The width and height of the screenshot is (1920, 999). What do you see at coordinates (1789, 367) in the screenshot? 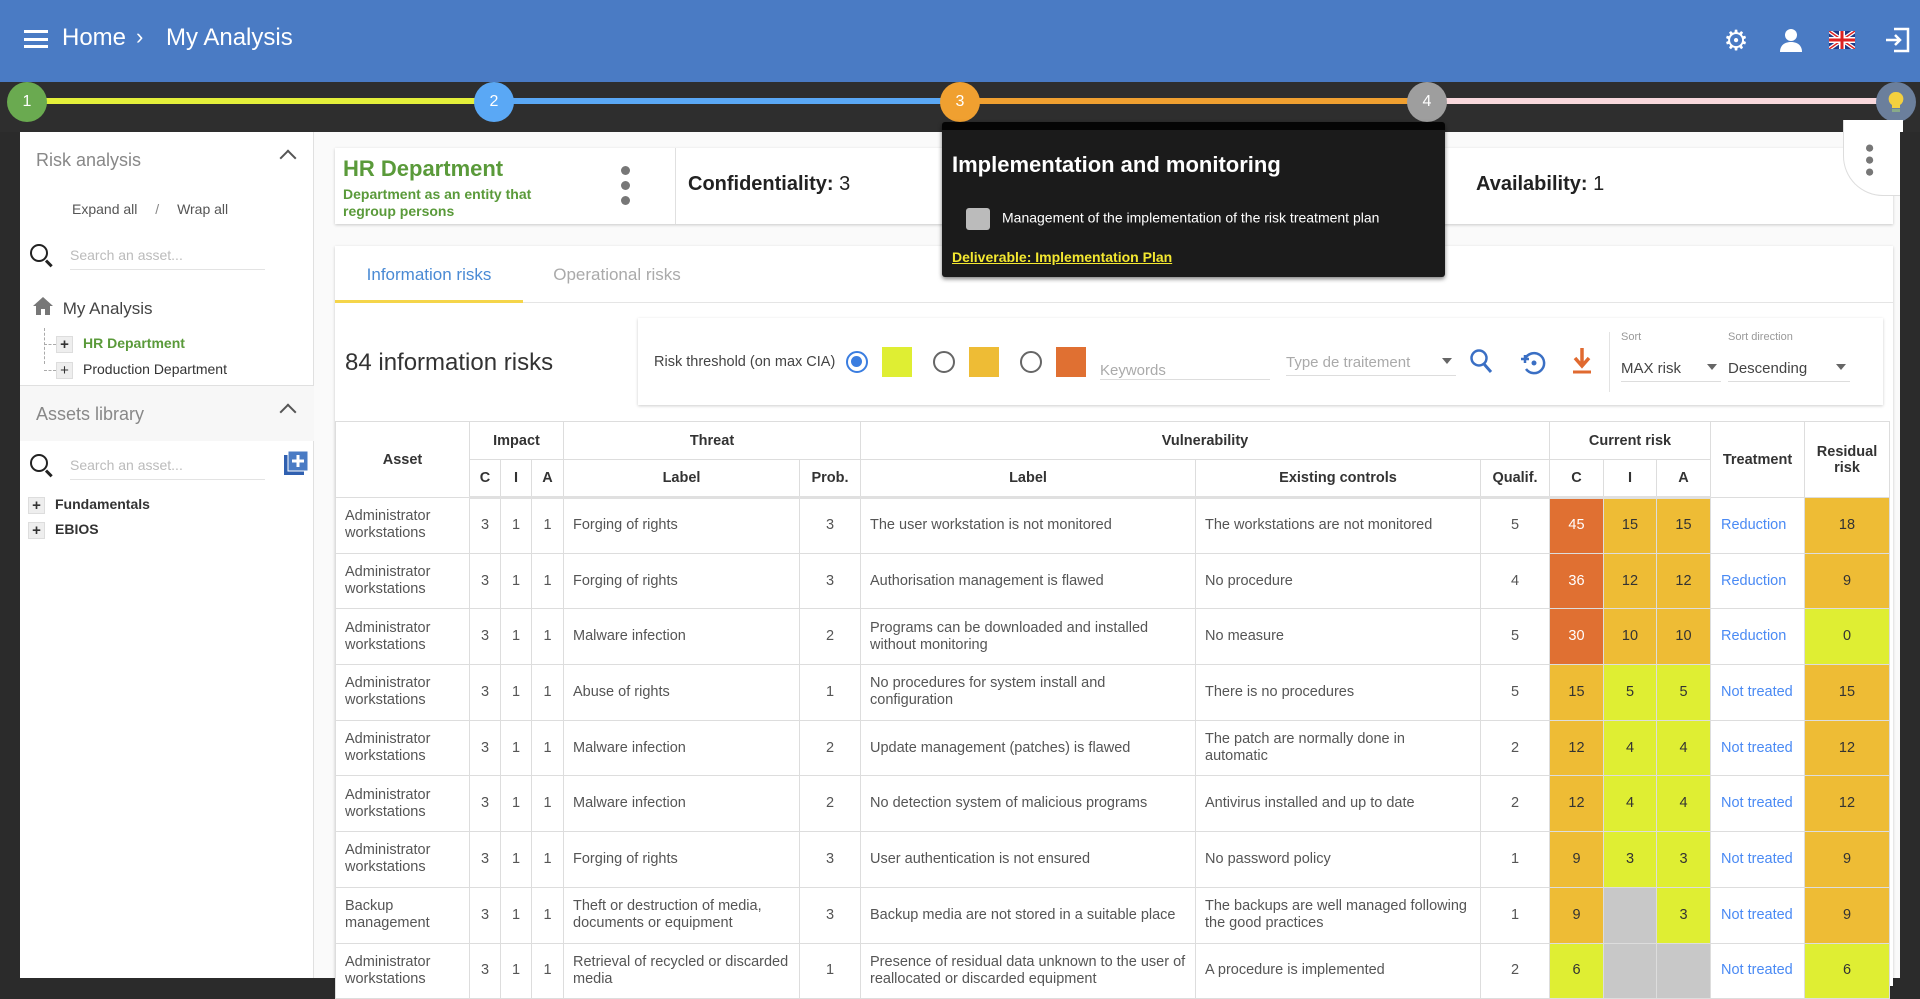
I see `sort-direction-select: Descending` at bounding box center [1789, 367].